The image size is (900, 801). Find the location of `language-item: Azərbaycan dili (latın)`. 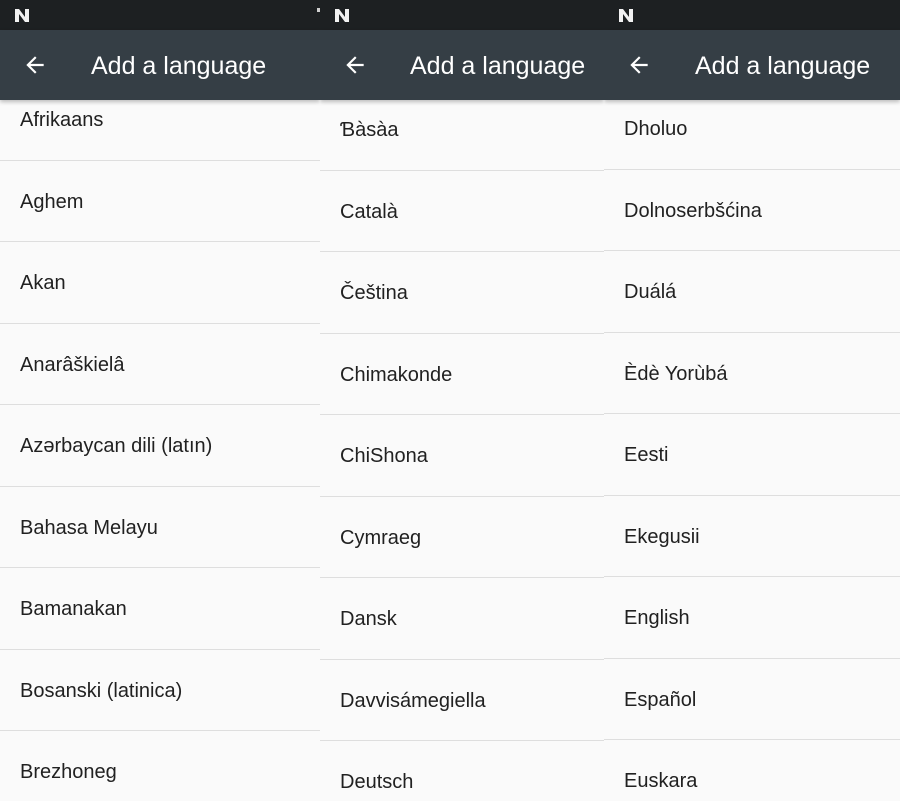

language-item: Azərbaycan dili (latın) is located at coordinates (160, 446).